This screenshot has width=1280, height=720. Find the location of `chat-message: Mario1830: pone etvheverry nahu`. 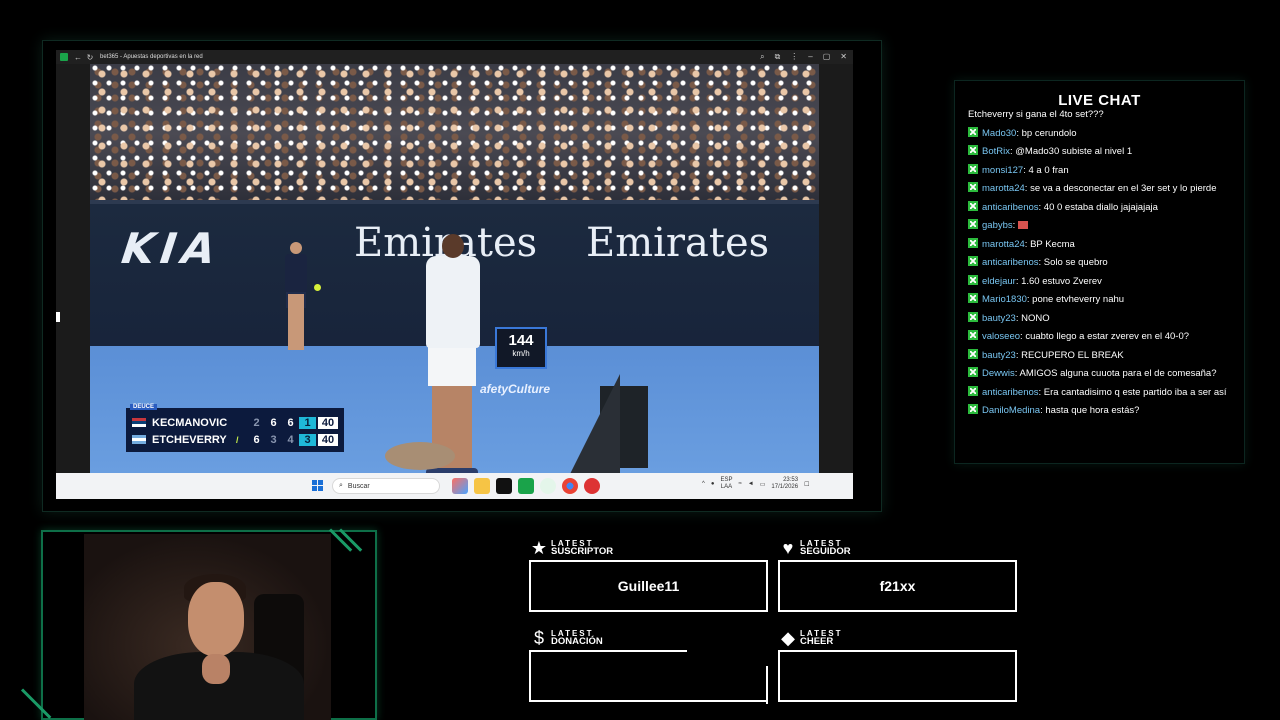

chat-message: Mario1830: pone etvheverry nahu is located at coordinates (1100, 299).